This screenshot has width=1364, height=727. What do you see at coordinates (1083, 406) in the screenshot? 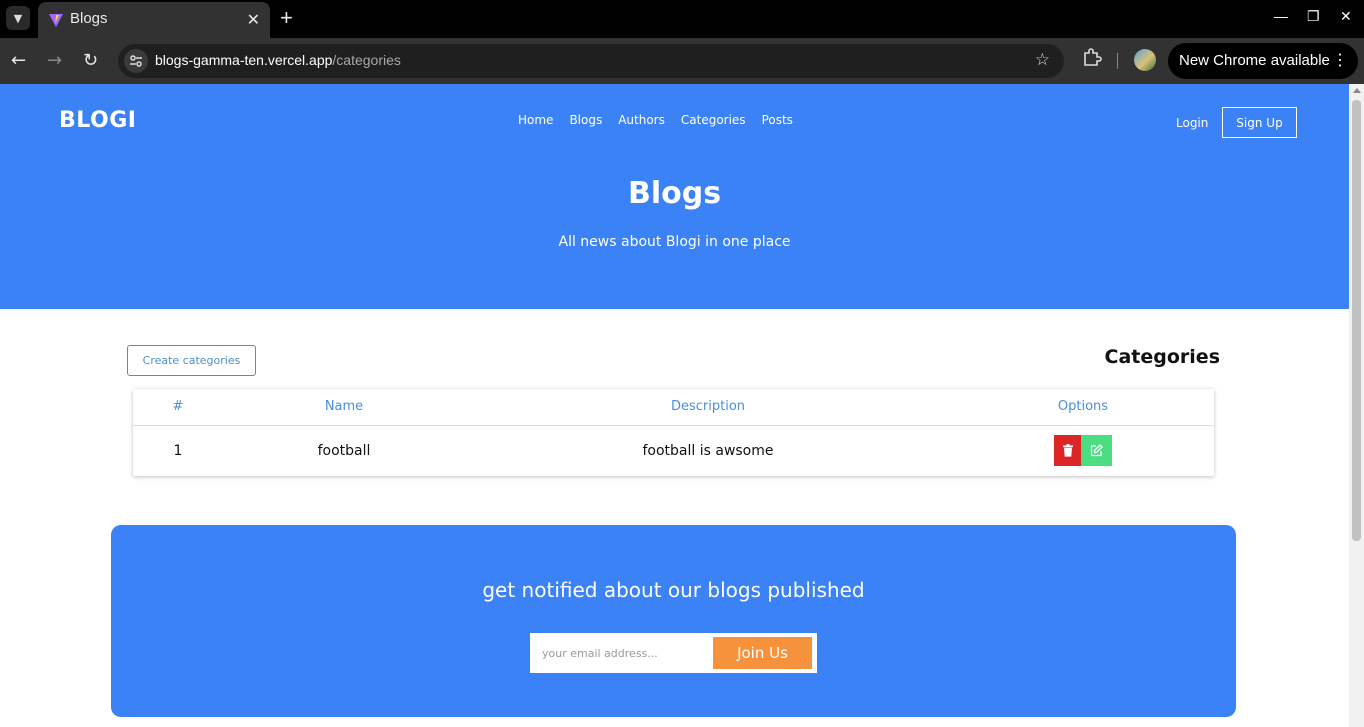
I see `column-header-options: Options` at bounding box center [1083, 406].